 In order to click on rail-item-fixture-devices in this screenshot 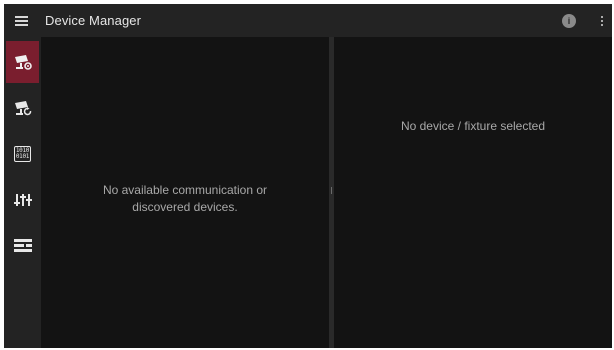, I will do `click(22, 62)`.